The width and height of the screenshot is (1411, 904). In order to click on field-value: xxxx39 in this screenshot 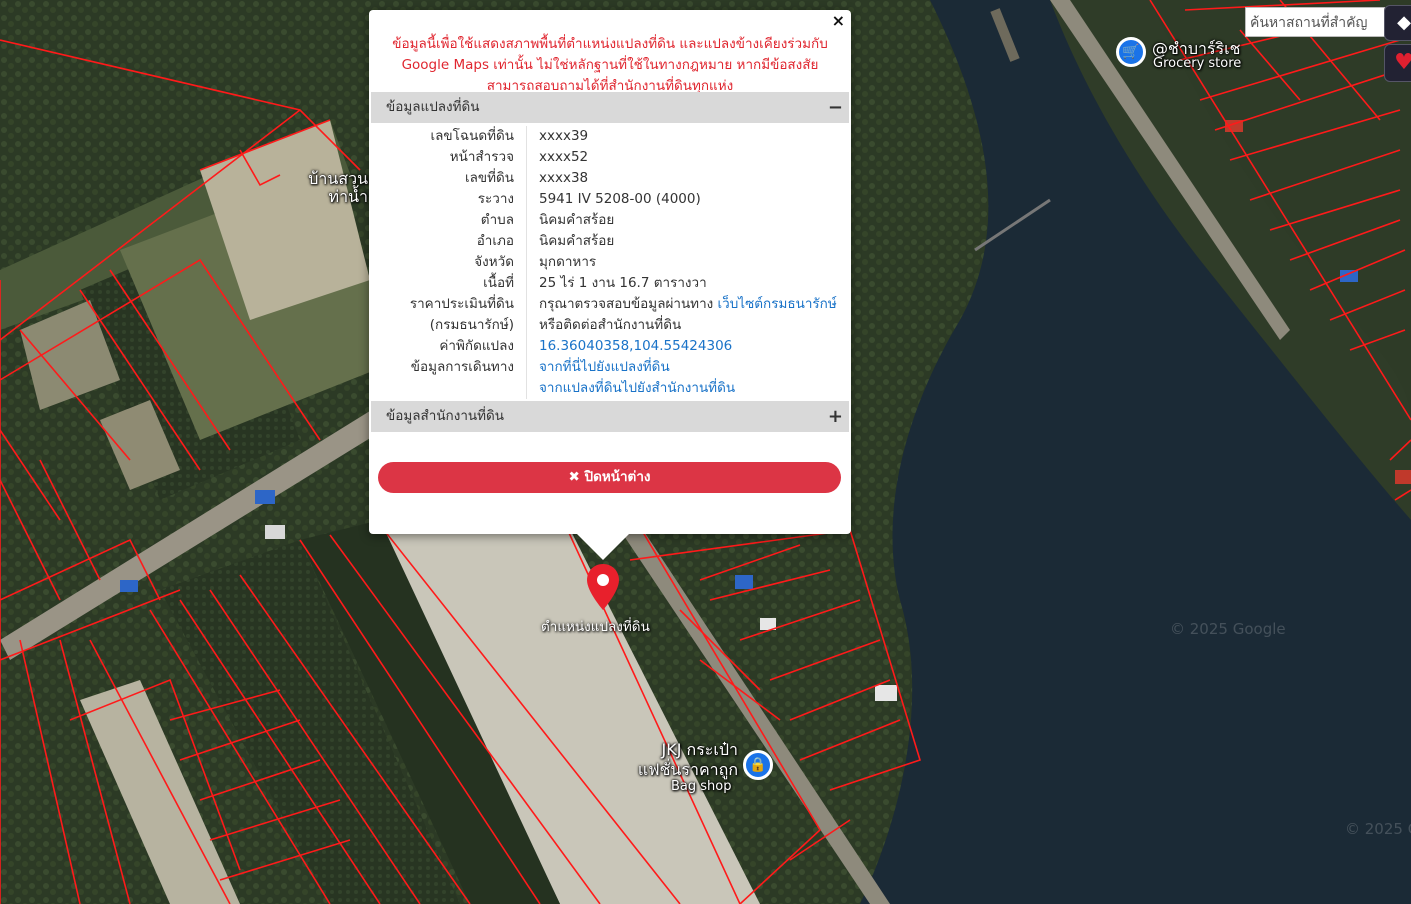, I will do `click(564, 136)`.